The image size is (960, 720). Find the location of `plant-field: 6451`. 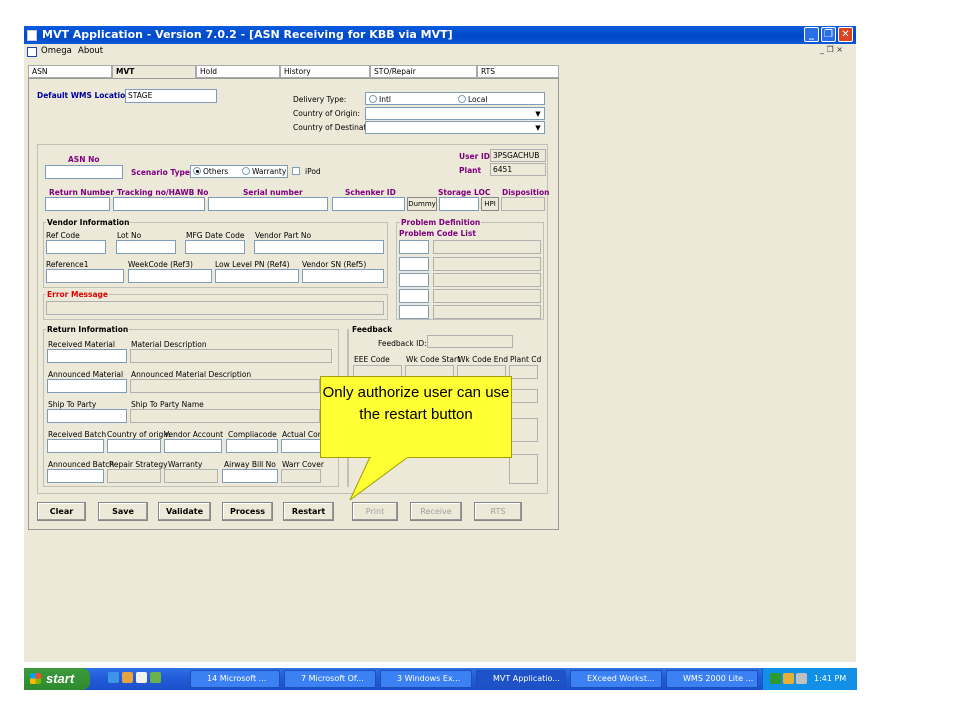

plant-field: 6451 is located at coordinates (518, 169).